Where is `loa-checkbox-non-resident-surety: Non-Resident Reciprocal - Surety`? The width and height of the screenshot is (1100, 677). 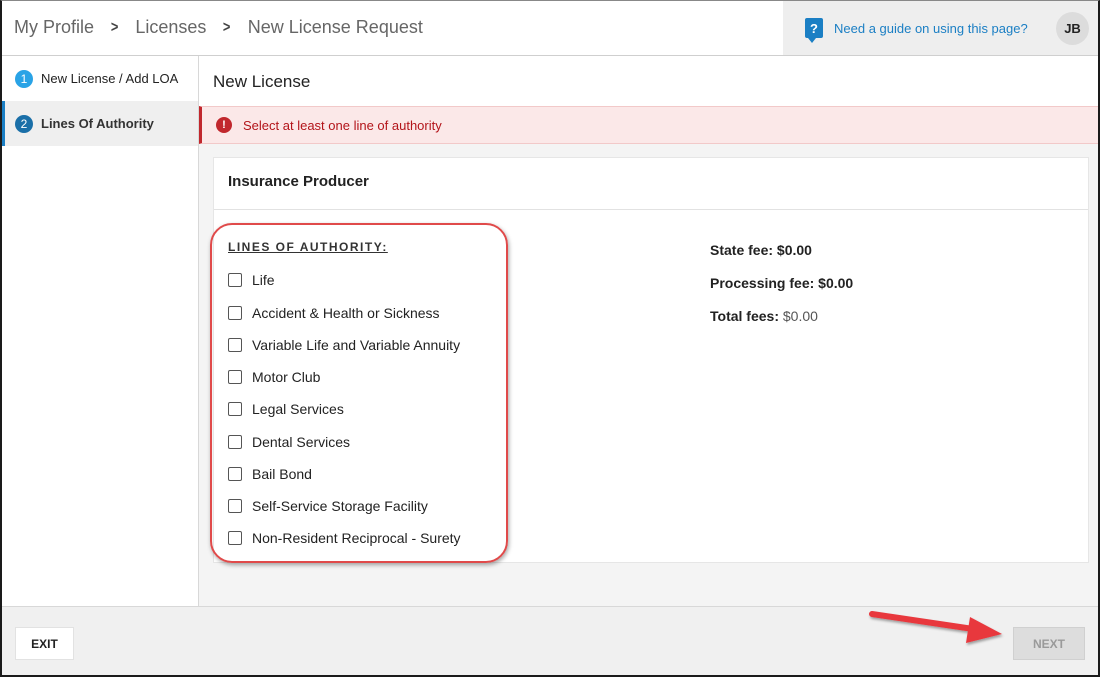
loa-checkbox-non-resident-surety: Non-Resident Reciprocal - Surety is located at coordinates (344, 538).